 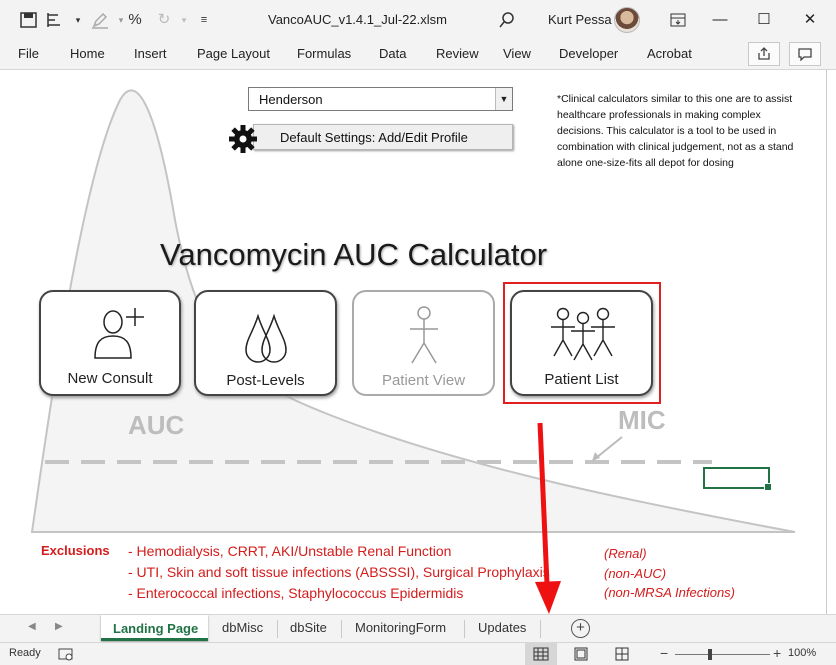 I want to click on search-icon, so click(x=507, y=20).